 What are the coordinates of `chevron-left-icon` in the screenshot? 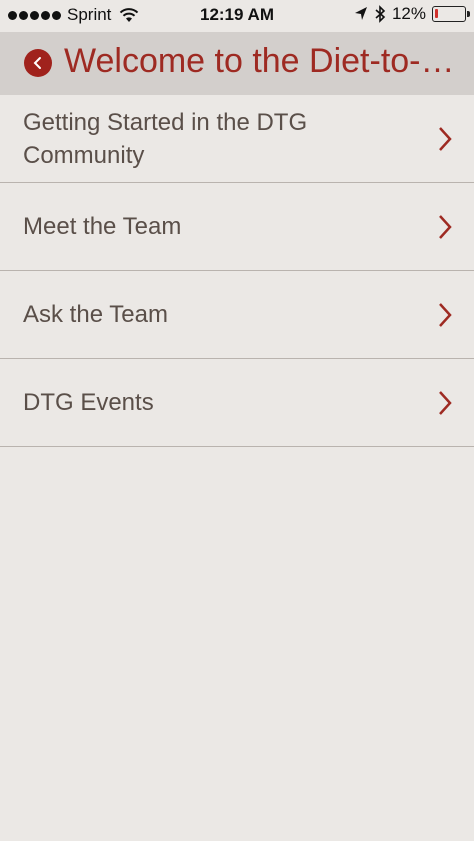 It's located at (37, 63).